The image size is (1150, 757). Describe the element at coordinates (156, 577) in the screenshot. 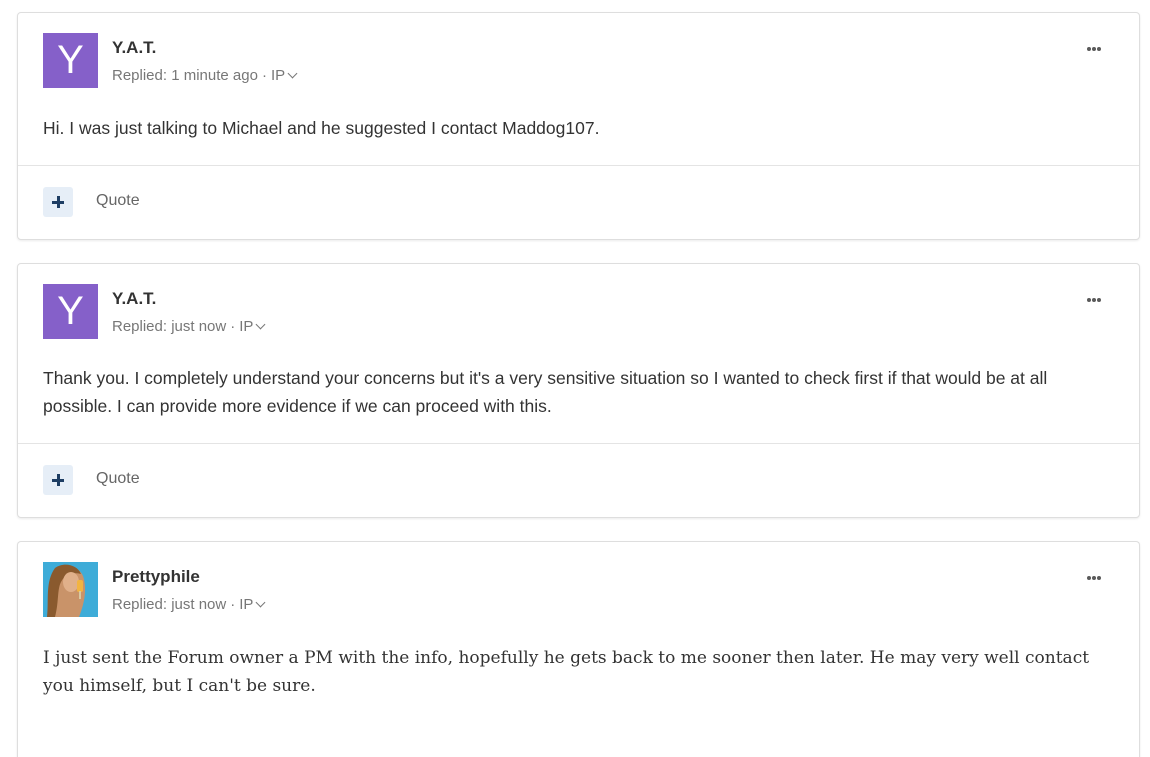

I see `author-name: Prettyphile` at that location.